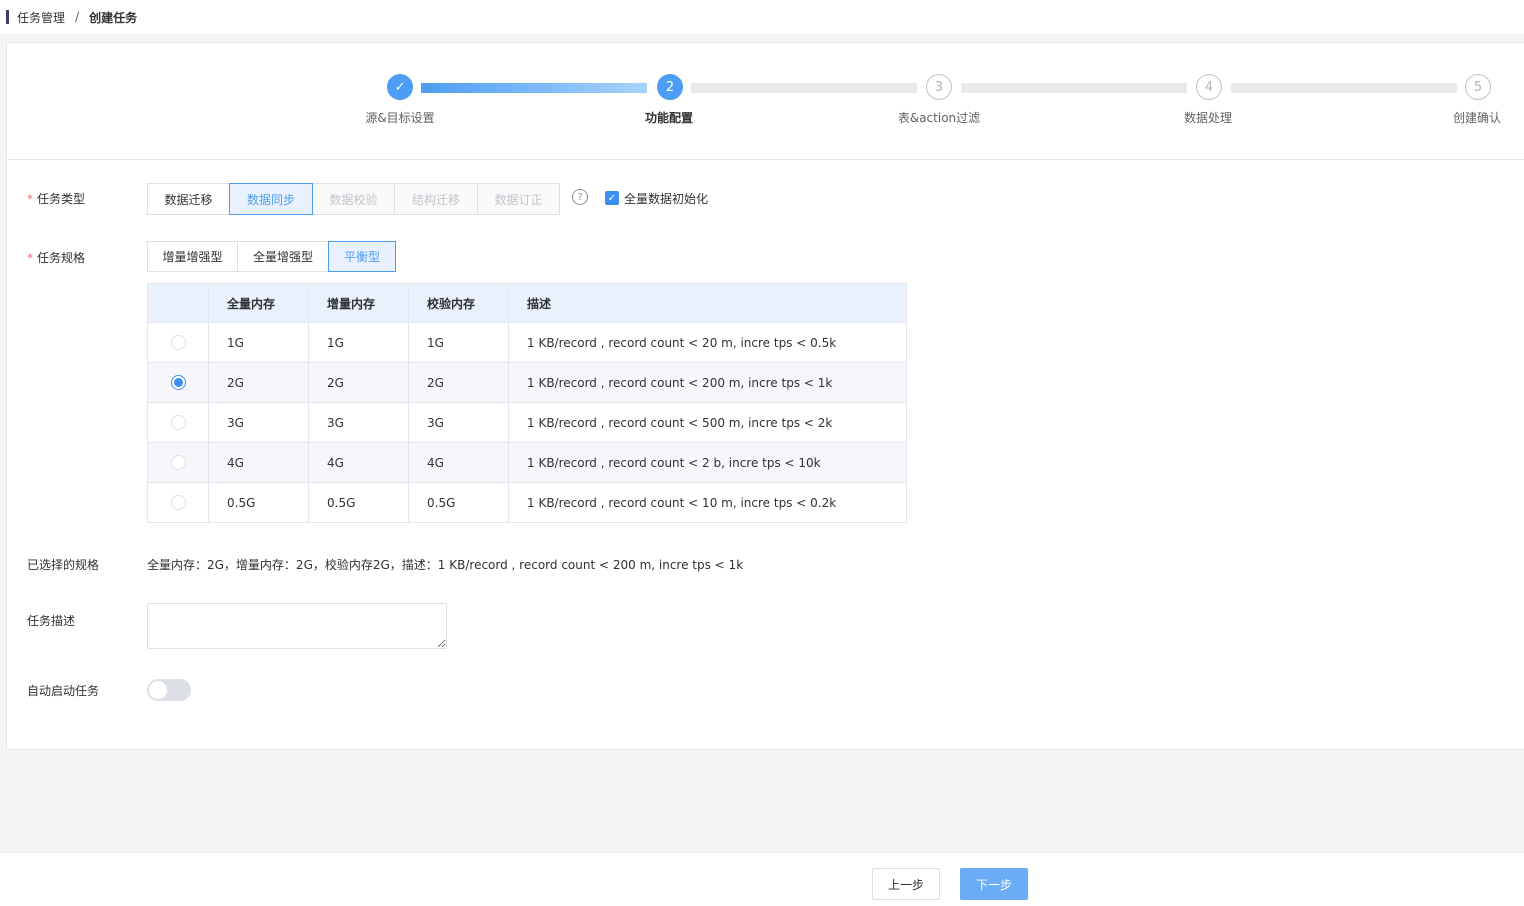 This screenshot has height=906, width=1524. Describe the element at coordinates (51, 621) in the screenshot. I see `task-desc-label: 任务描述` at that location.